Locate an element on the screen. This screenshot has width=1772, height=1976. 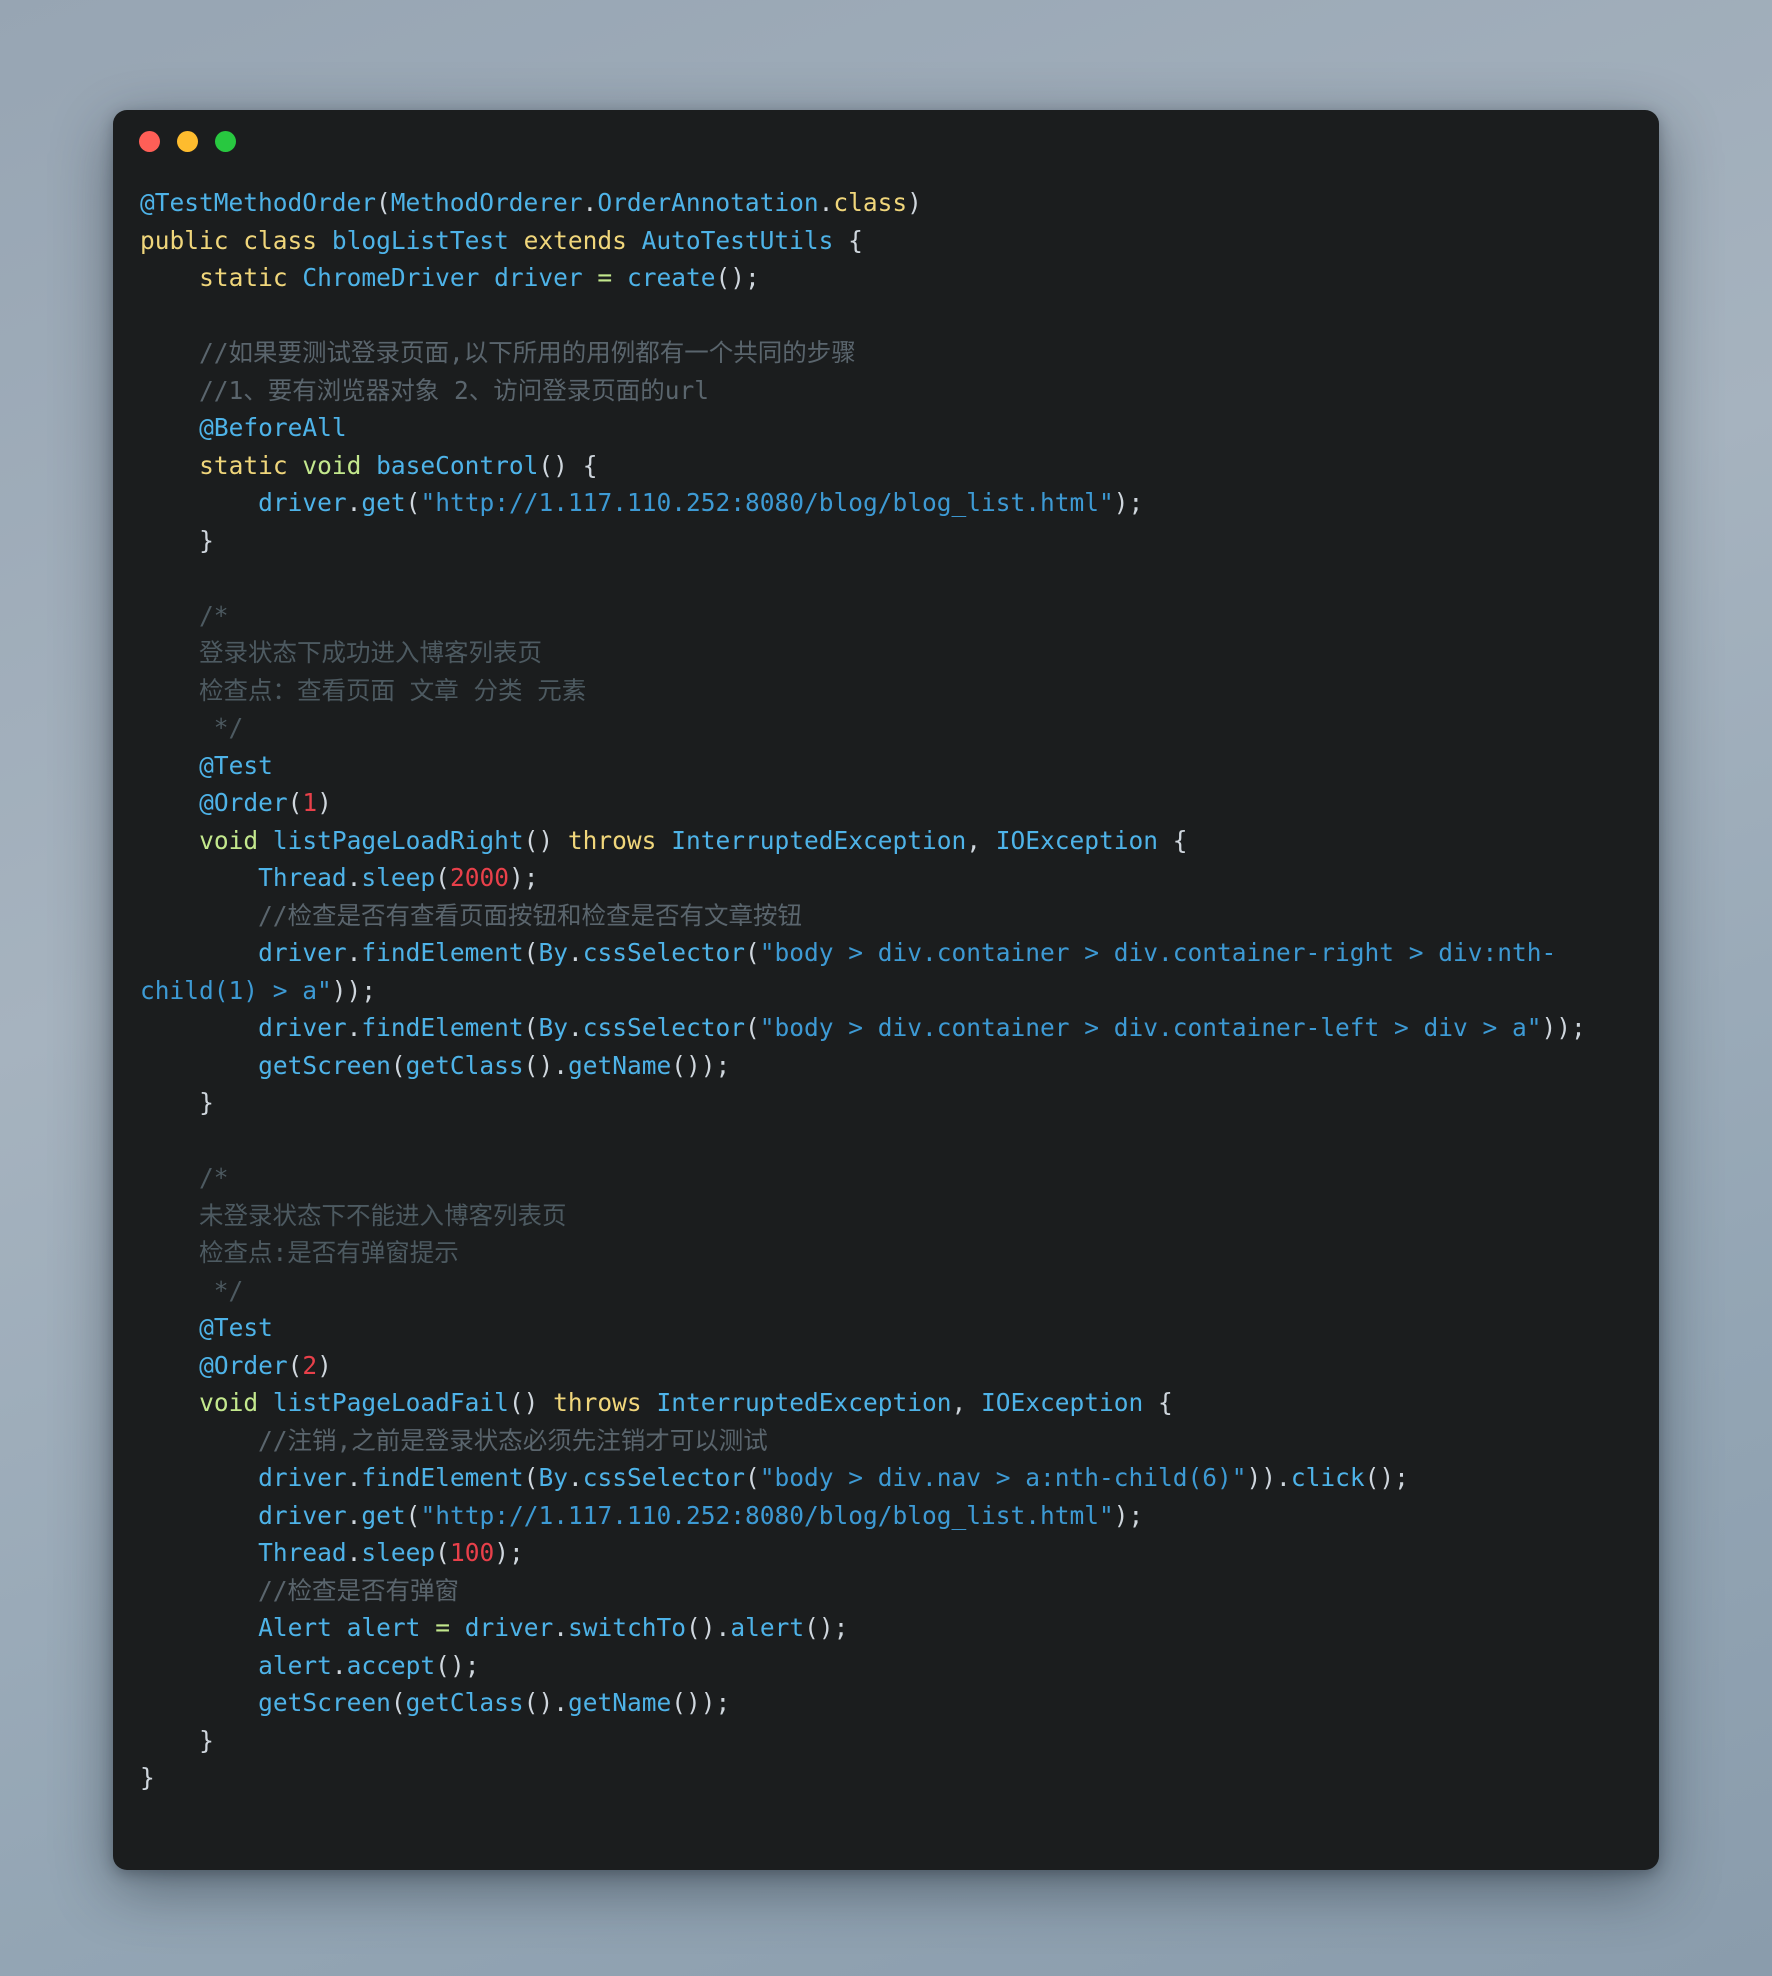
code-line: 检查点：查看页面 文章 分类 元素 is located at coordinates (363, 690).